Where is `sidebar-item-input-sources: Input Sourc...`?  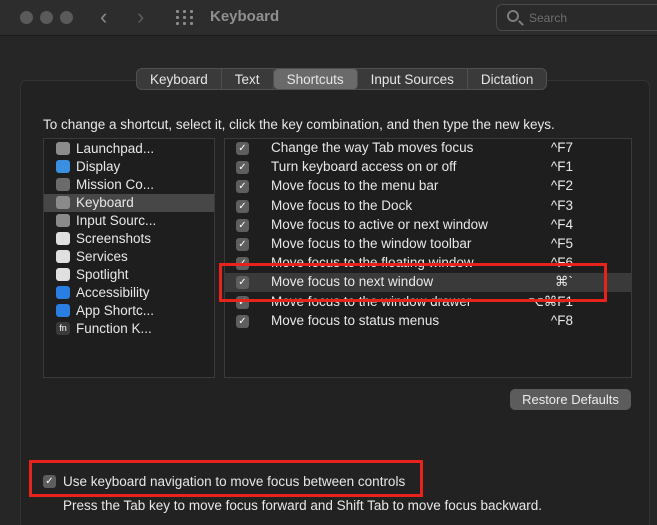
sidebar-item-input-sources: Input Sourc... is located at coordinates (129, 221).